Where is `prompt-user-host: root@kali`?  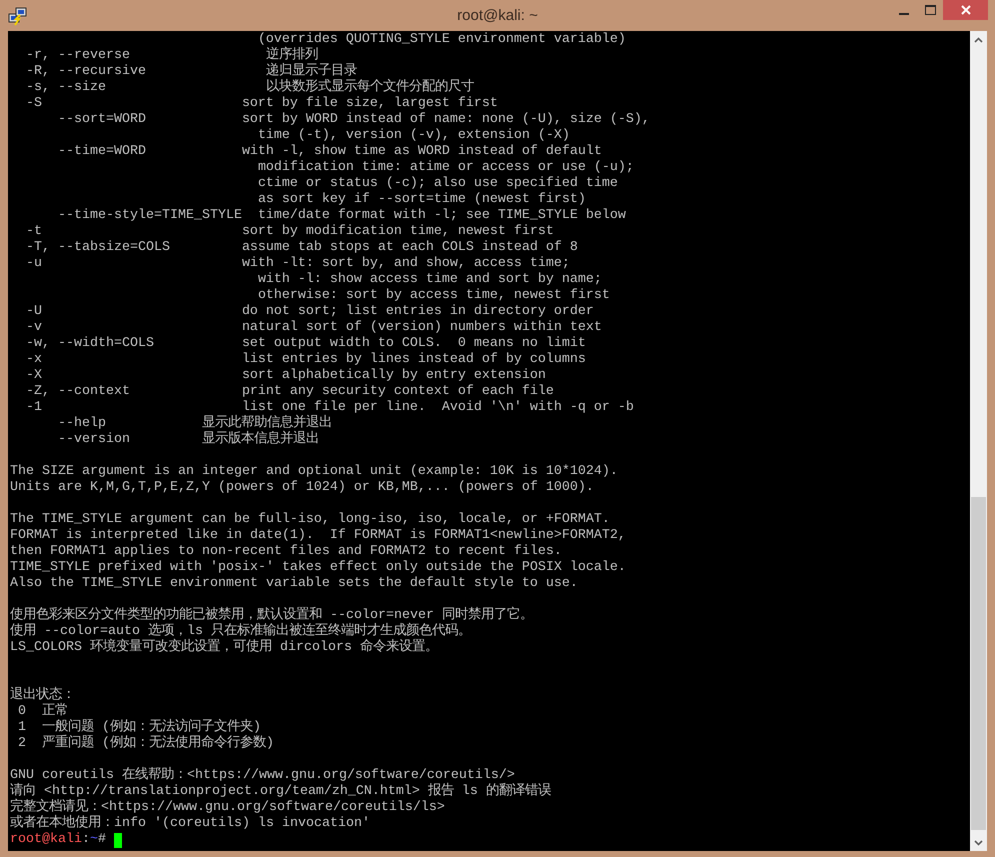
prompt-user-host: root@kali is located at coordinates (46, 840).